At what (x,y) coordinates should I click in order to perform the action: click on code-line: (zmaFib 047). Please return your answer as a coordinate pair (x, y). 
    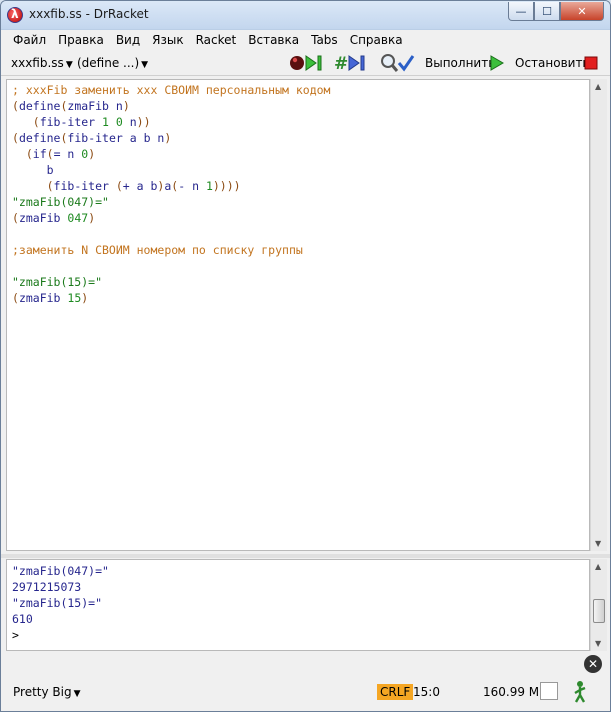
    Looking at the image, I should click on (171, 218).